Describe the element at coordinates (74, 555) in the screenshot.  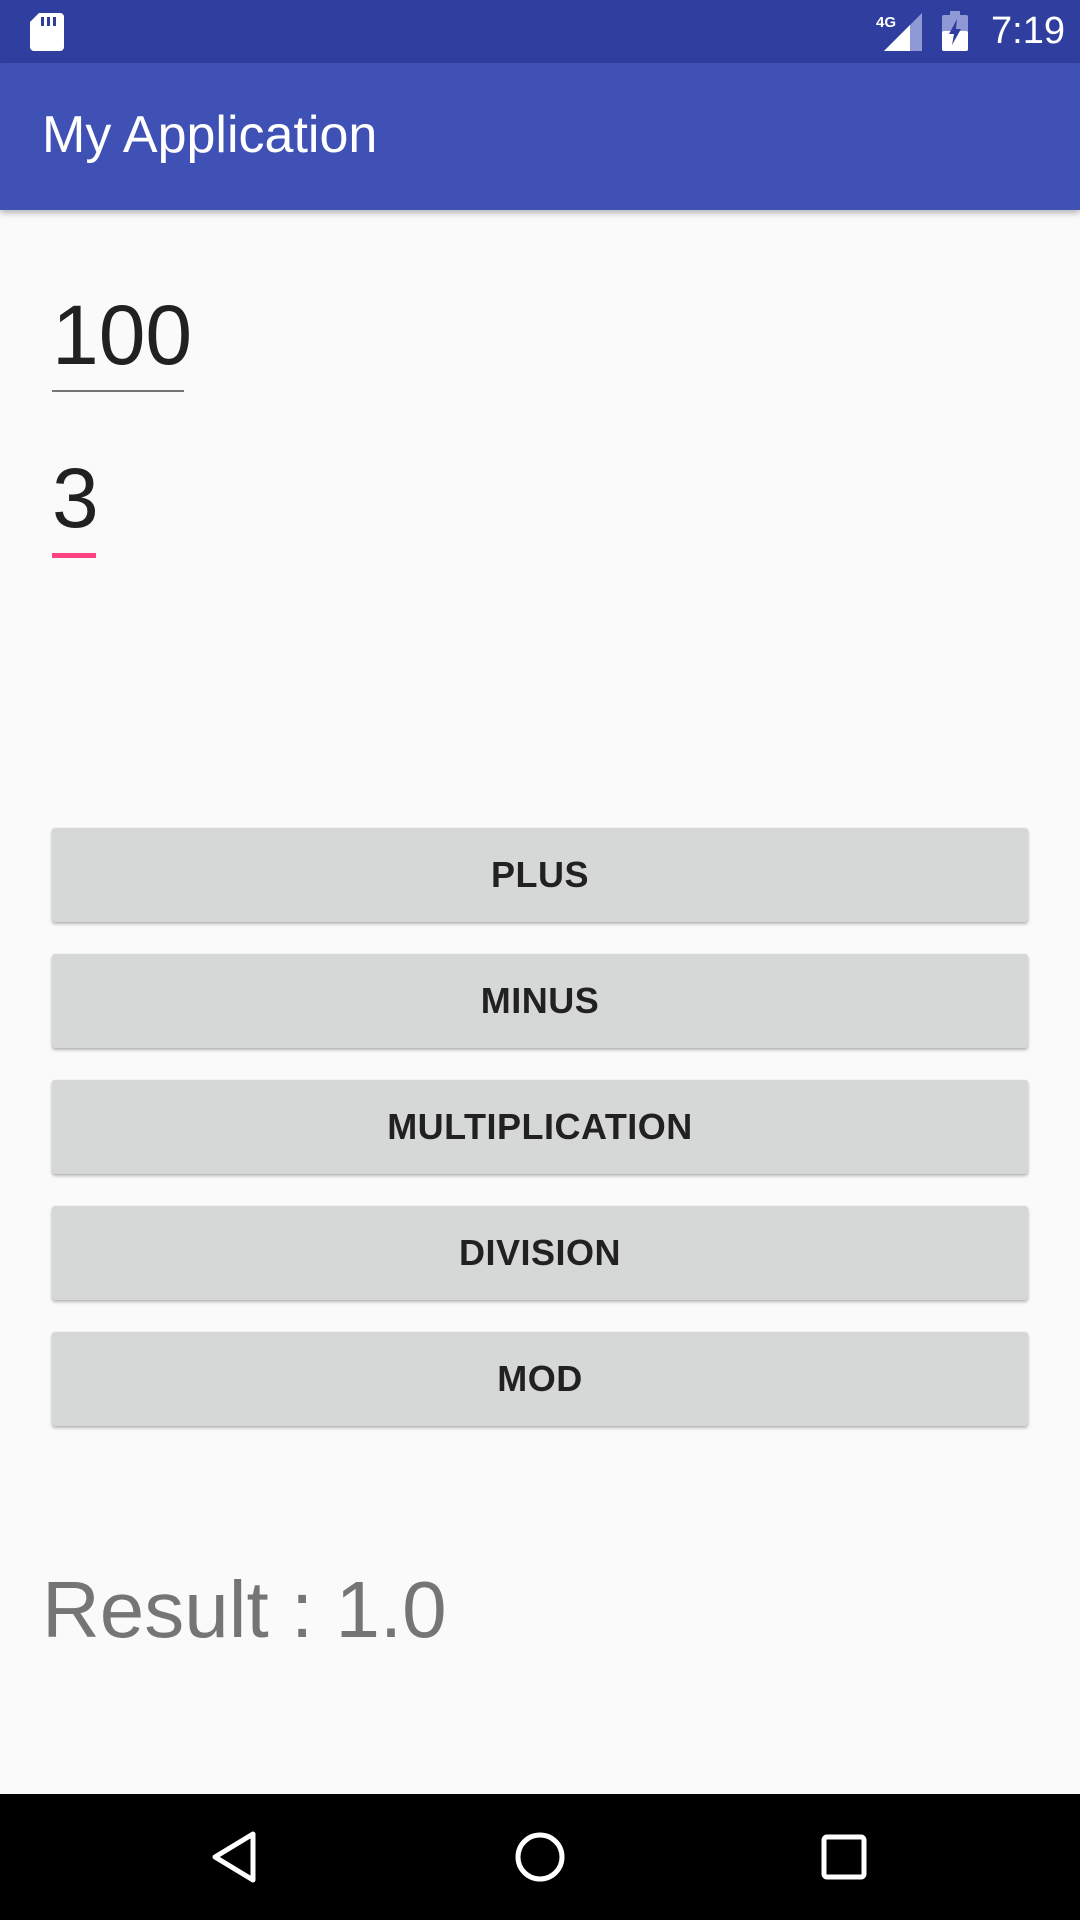
I see `second-number-underline` at that location.